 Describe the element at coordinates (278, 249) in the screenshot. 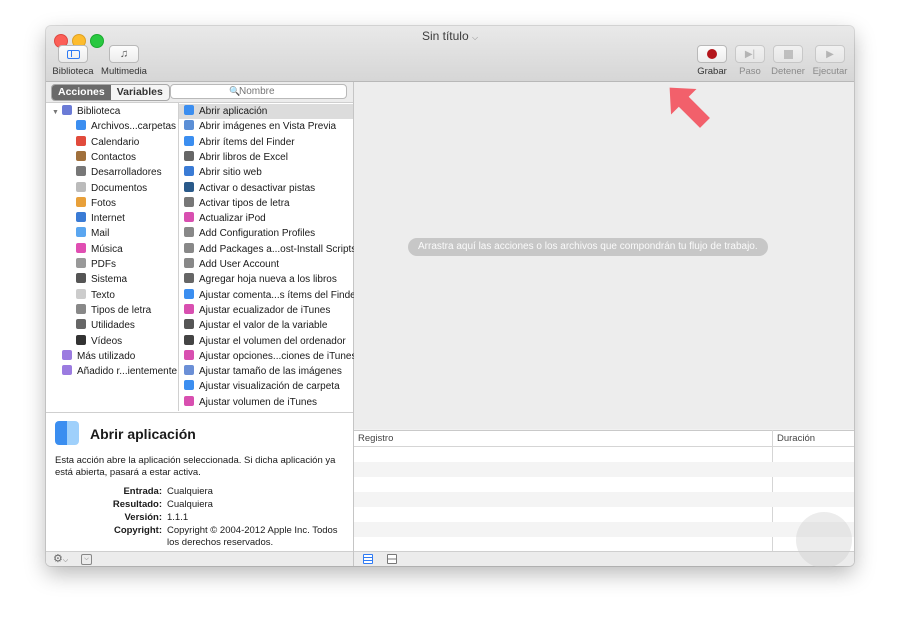

I see `action-label: Add Packages a...ost-Install Scripts` at that location.